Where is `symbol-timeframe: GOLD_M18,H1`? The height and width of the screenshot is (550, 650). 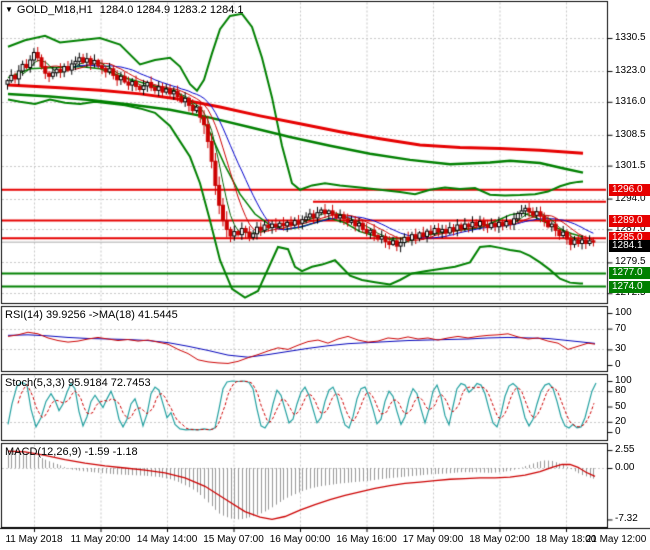 symbol-timeframe: GOLD_M18,H1 is located at coordinates (54, 10).